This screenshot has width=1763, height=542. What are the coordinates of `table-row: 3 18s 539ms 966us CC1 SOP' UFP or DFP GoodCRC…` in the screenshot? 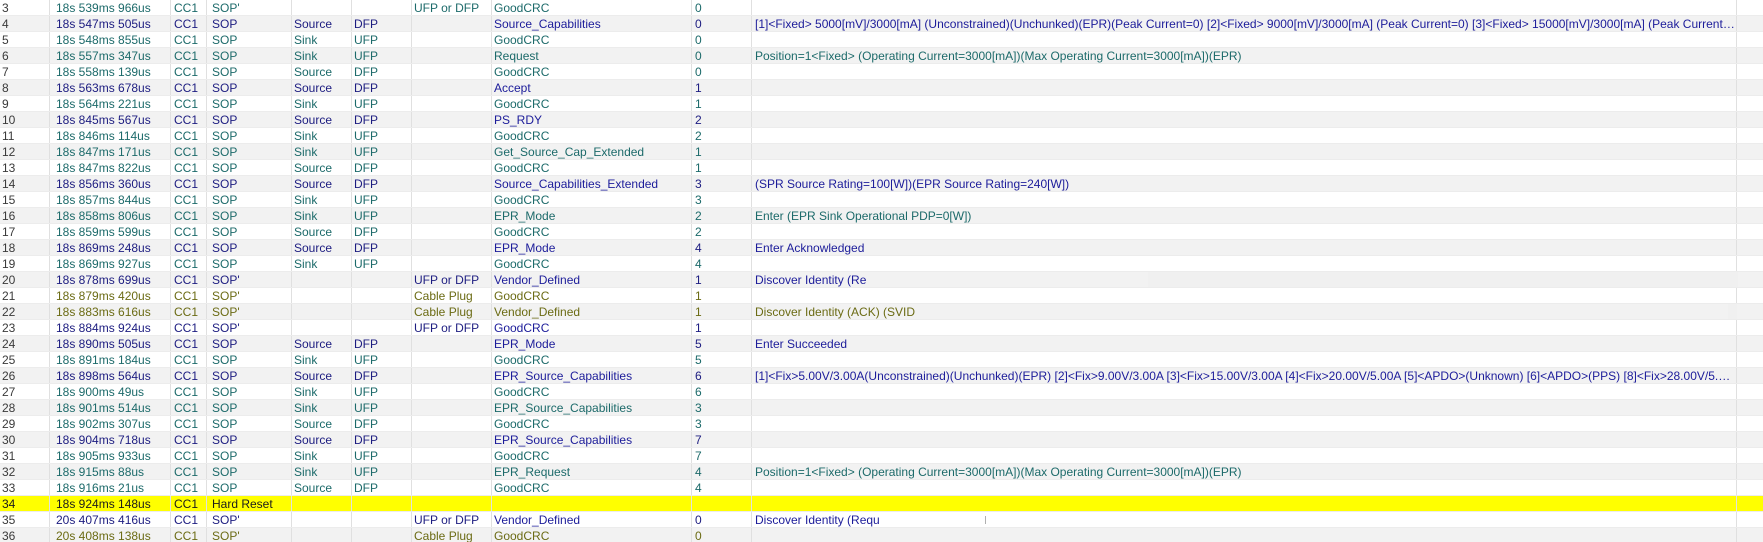 It's located at (881, 8).